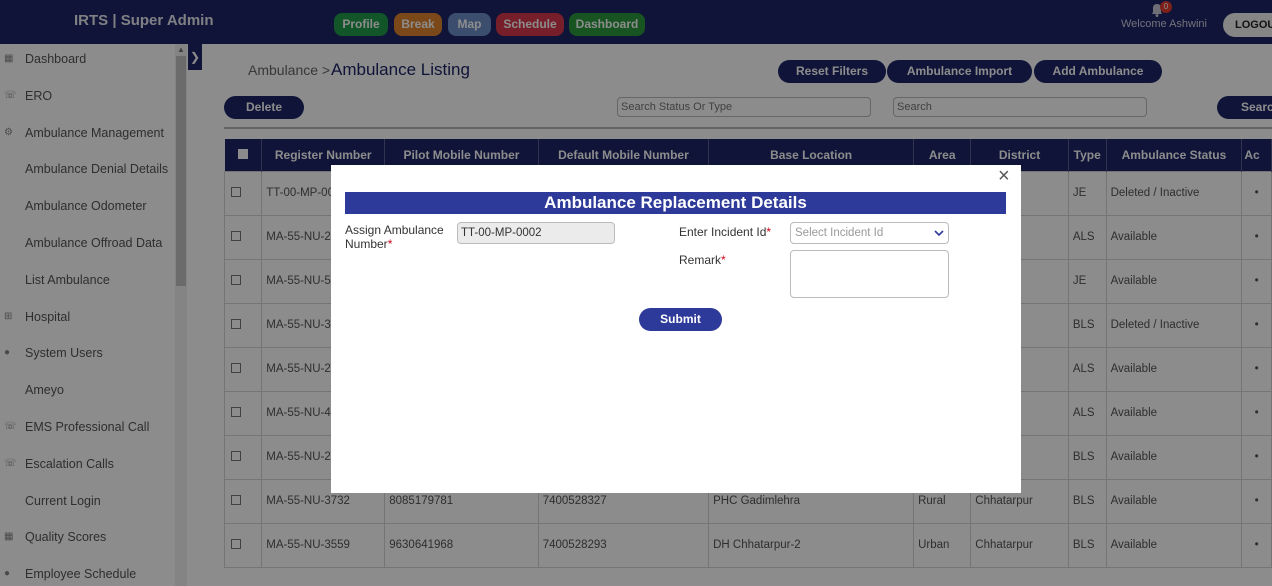 This screenshot has height=586, width=1272. Describe the element at coordinates (536, 233) in the screenshot. I see `assign-ambulance-number-field` at that location.